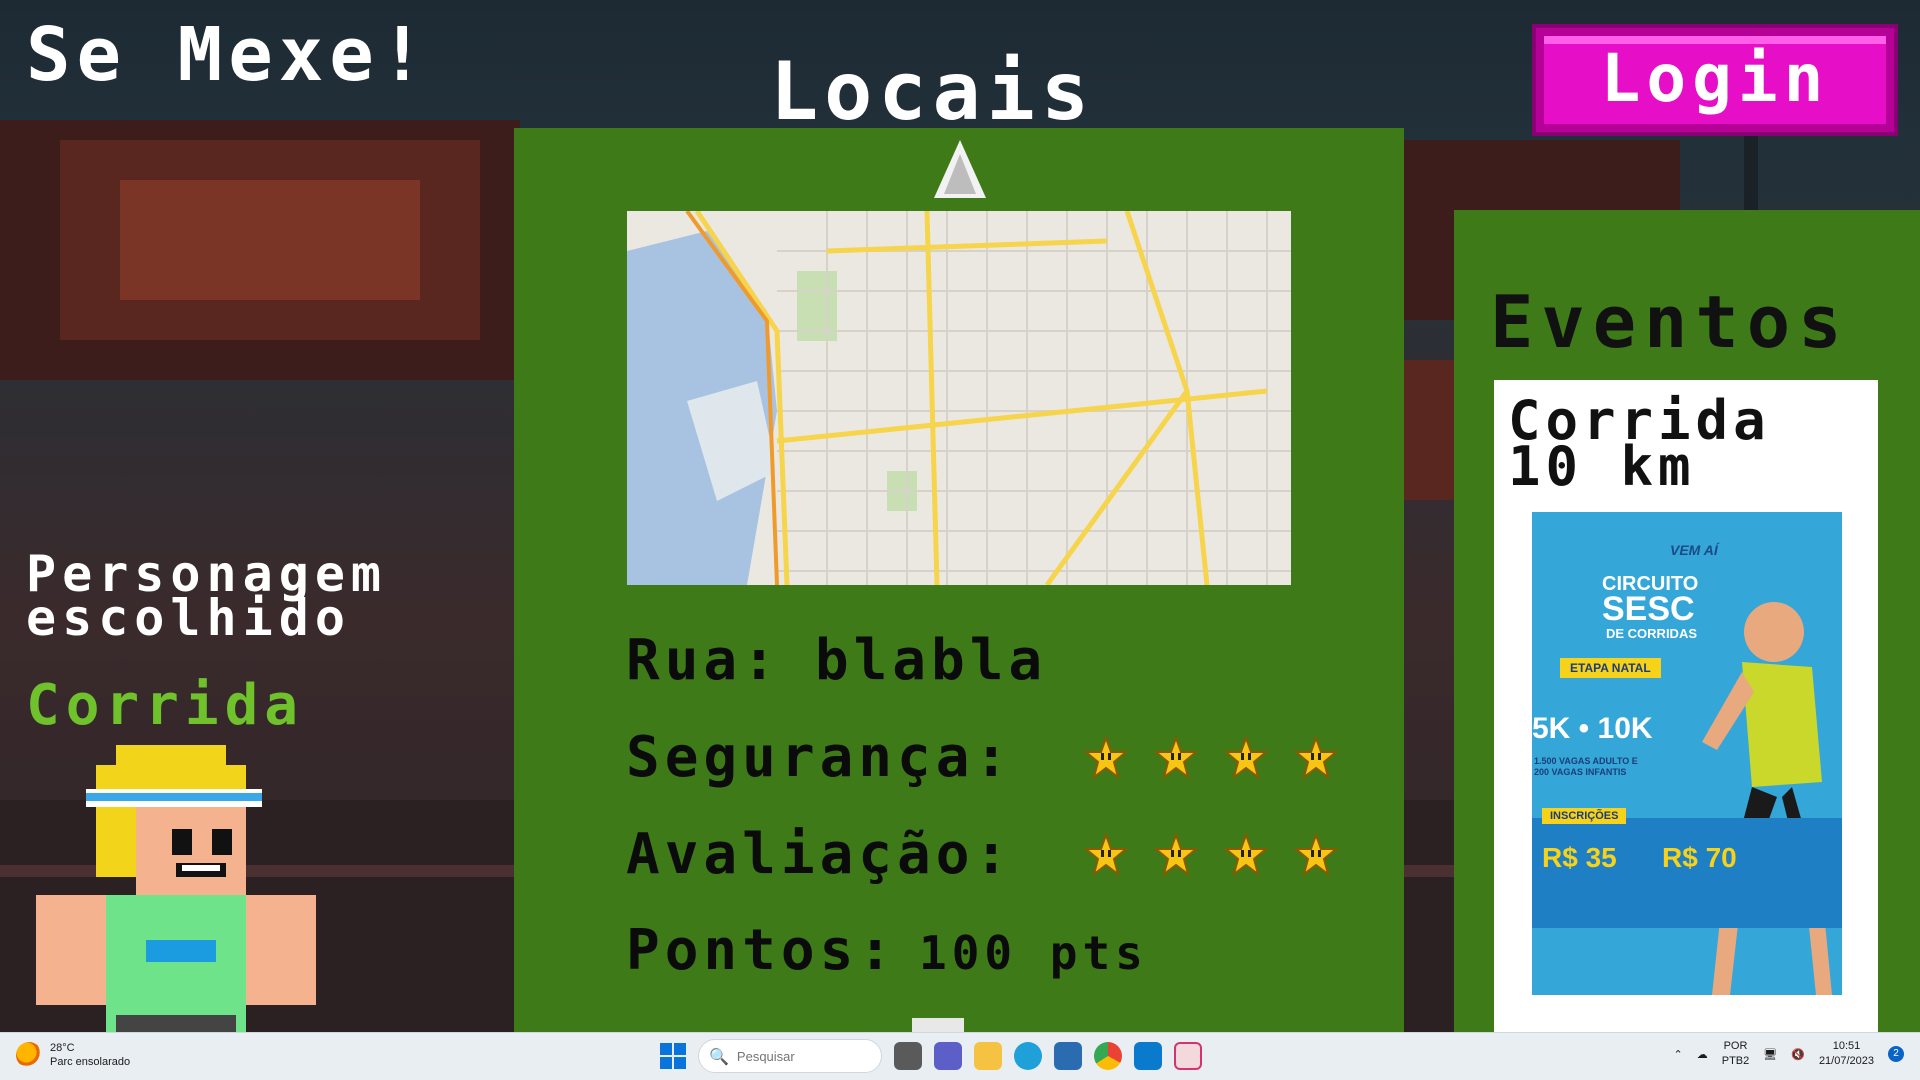 Image resolution: width=1920 pixels, height=1080 pixels. I want to click on poster-vem: VEM AÍ, so click(1694, 550).